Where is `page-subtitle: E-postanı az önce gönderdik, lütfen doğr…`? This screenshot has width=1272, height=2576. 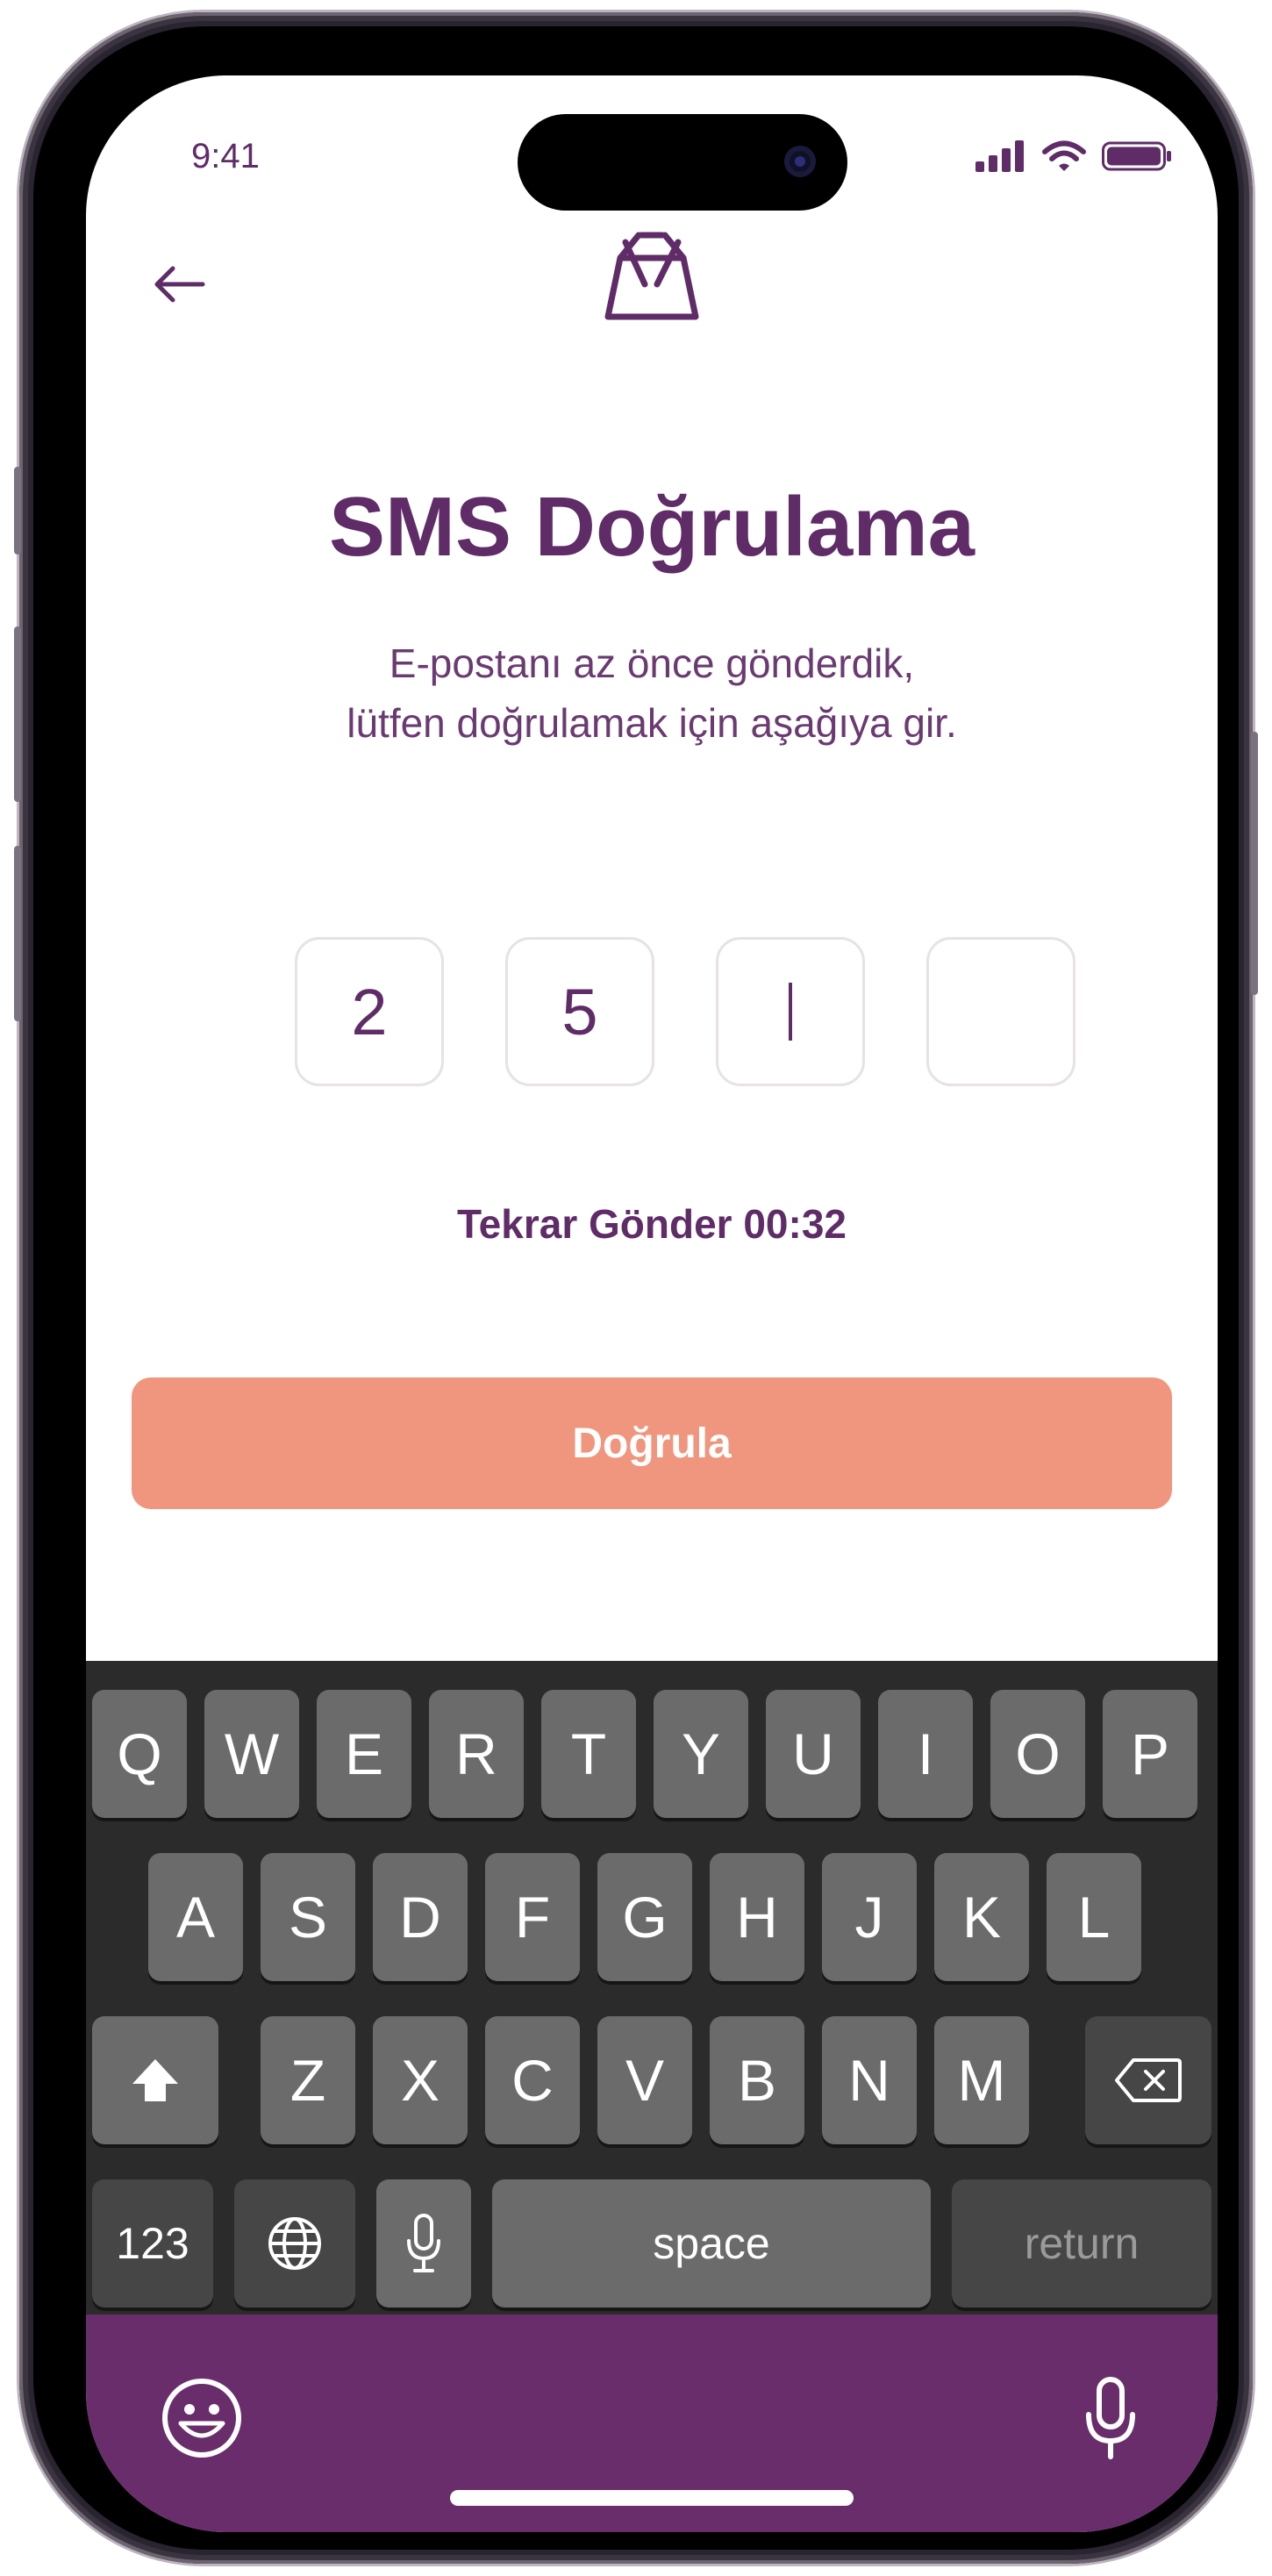 page-subtitle: E-postanı az önce gönderdik, lütfen doğr… is located at coordinates (652, 693).